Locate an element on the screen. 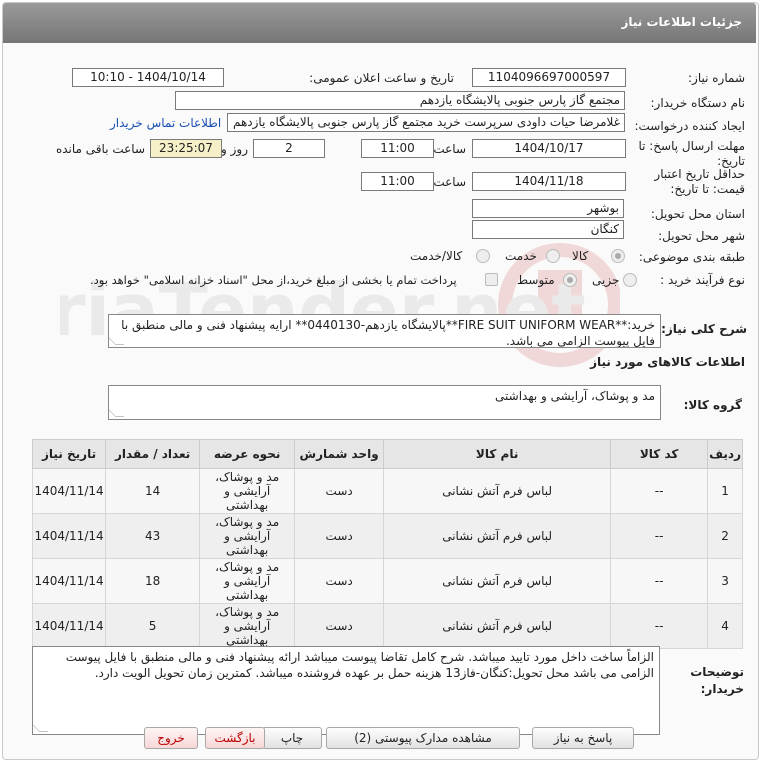 This screenshot has width=761, height=764. validity-label-2: قیمت: تا تاریخ: is located at coordinates (707, 189).